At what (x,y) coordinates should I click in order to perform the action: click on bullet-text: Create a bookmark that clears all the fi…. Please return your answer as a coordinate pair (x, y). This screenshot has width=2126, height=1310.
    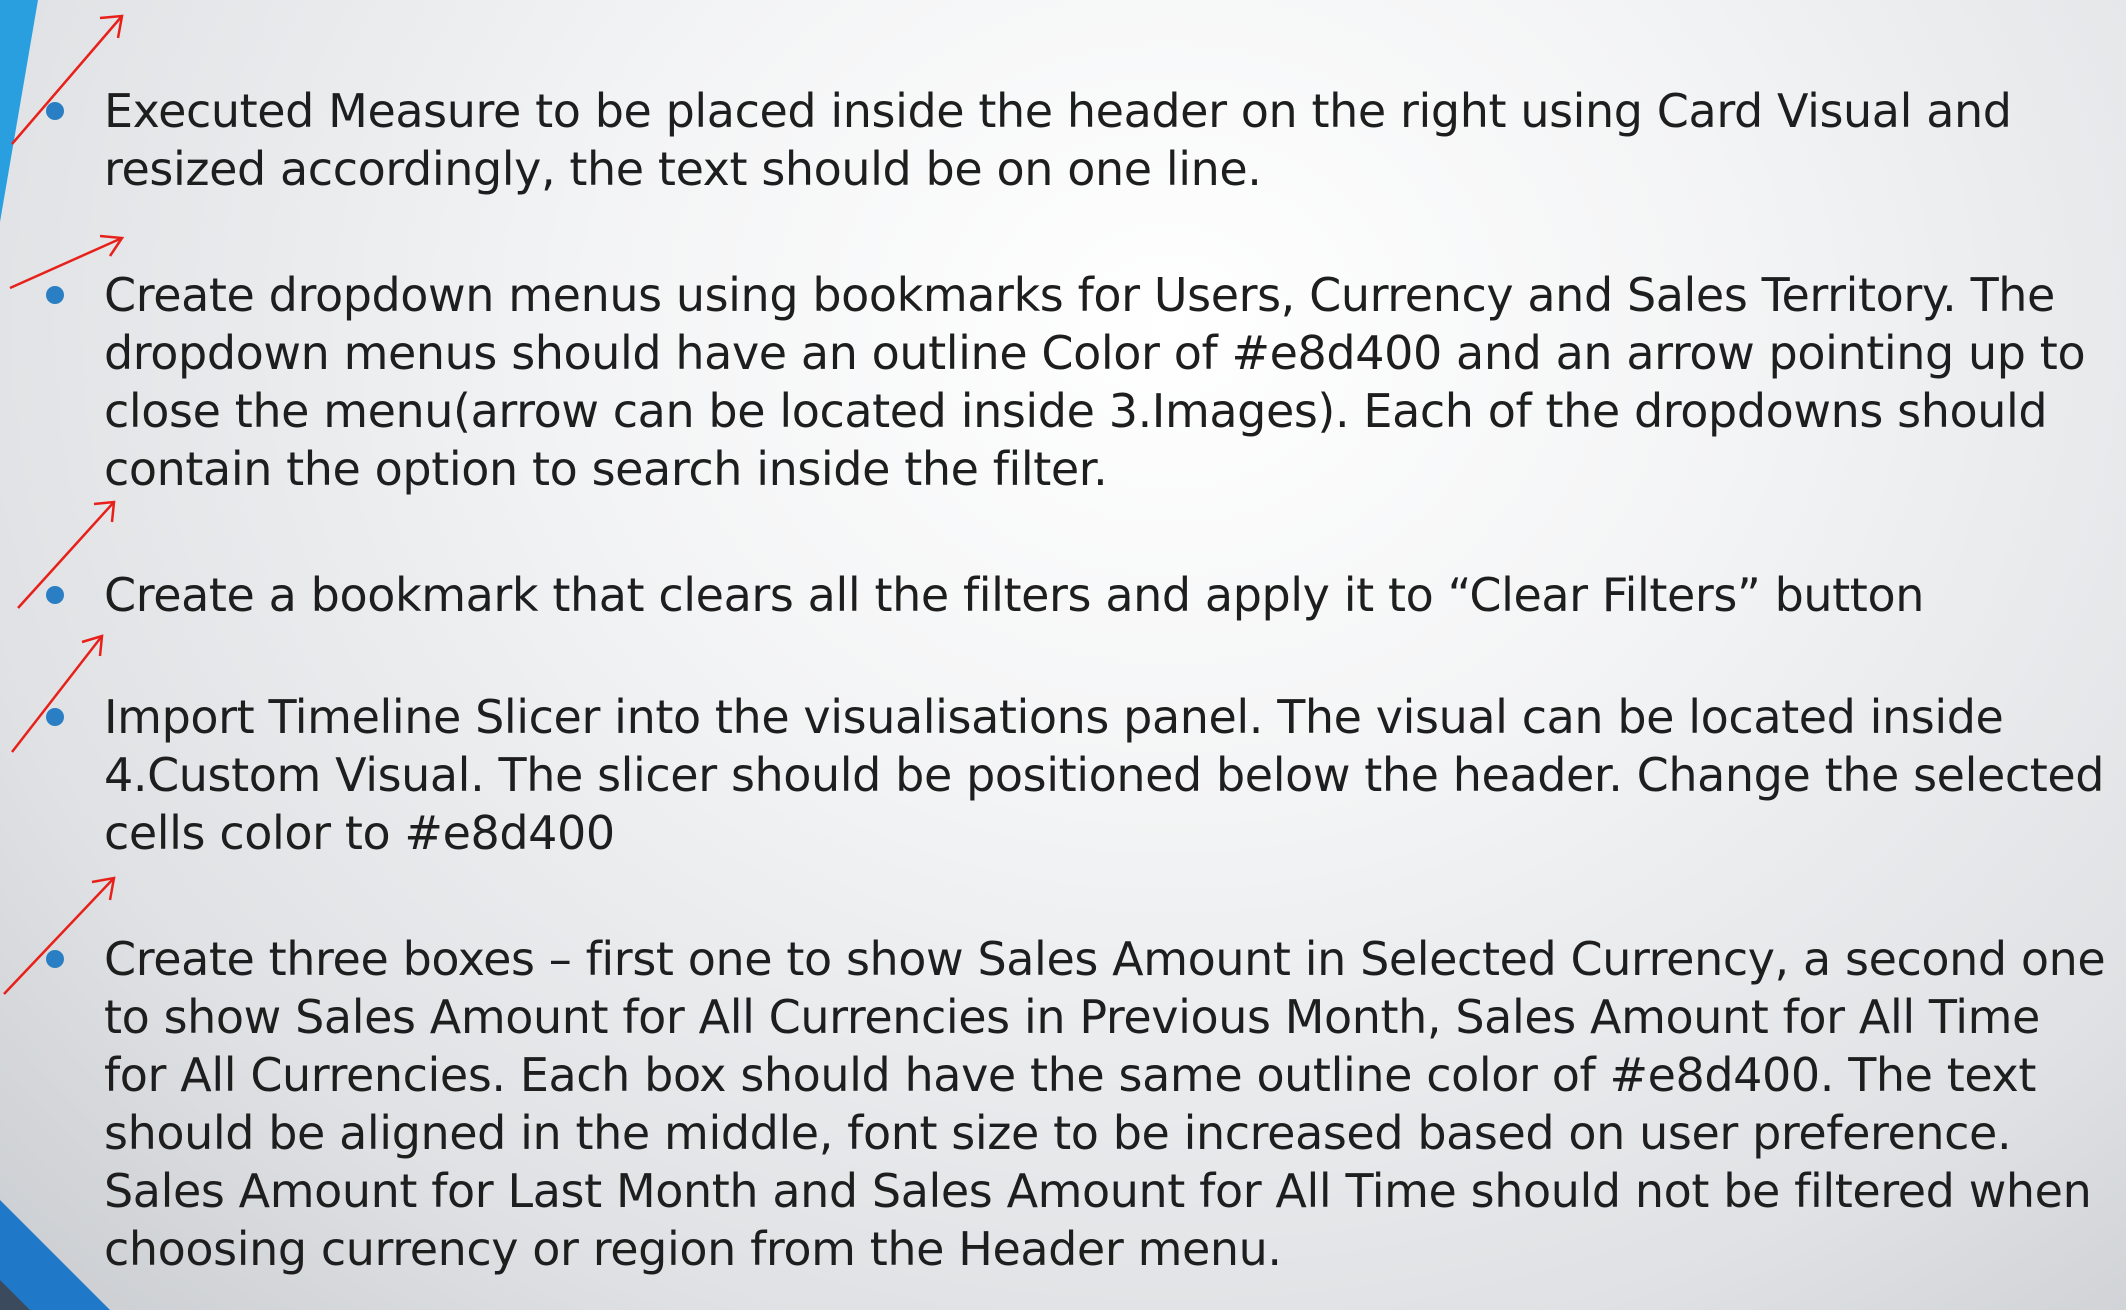
    Looking at the image, I should click on (1014, 595).